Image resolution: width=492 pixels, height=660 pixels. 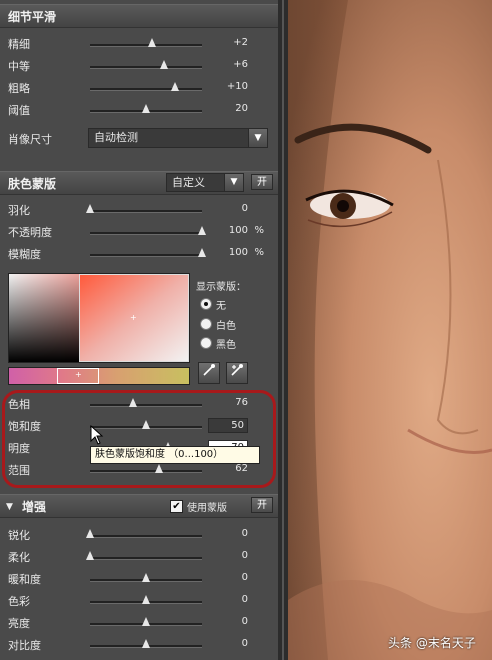 I want to click on slider-value: +6, so click(x=240, y=64).